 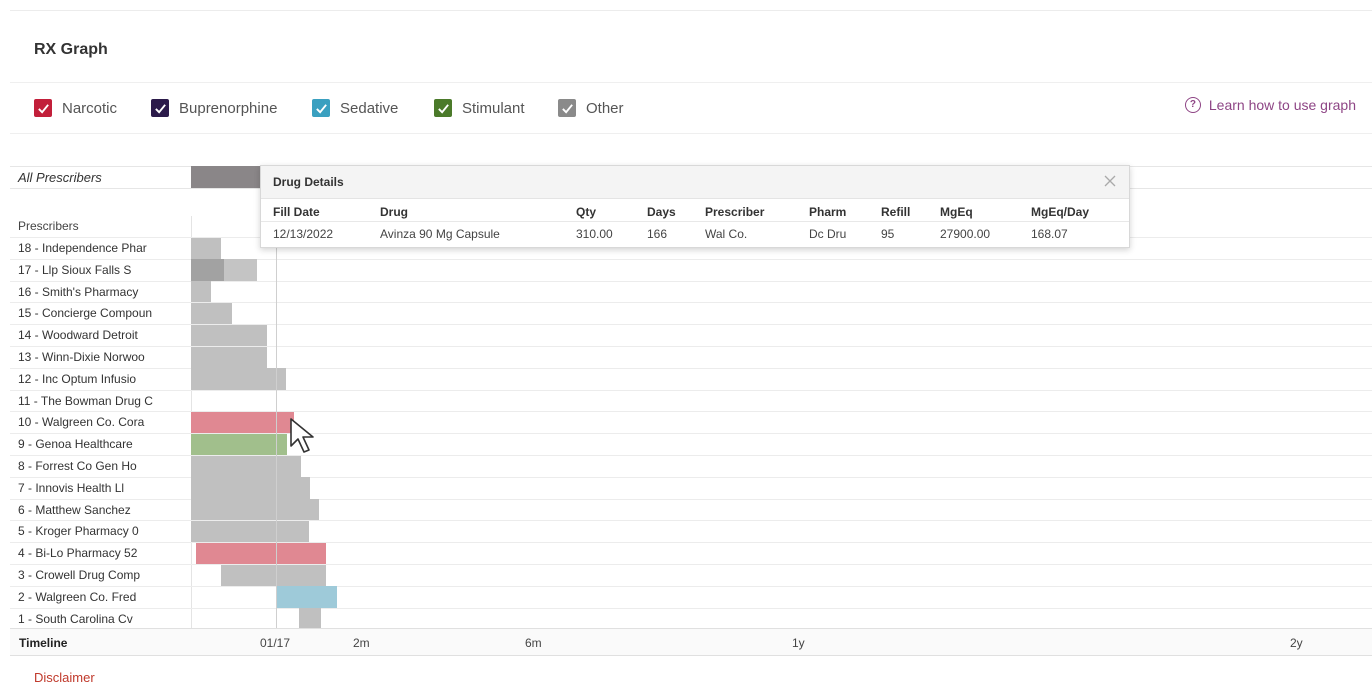 I want to click on disclaimer-link: Disclaimer, so click(x=64, y=677).